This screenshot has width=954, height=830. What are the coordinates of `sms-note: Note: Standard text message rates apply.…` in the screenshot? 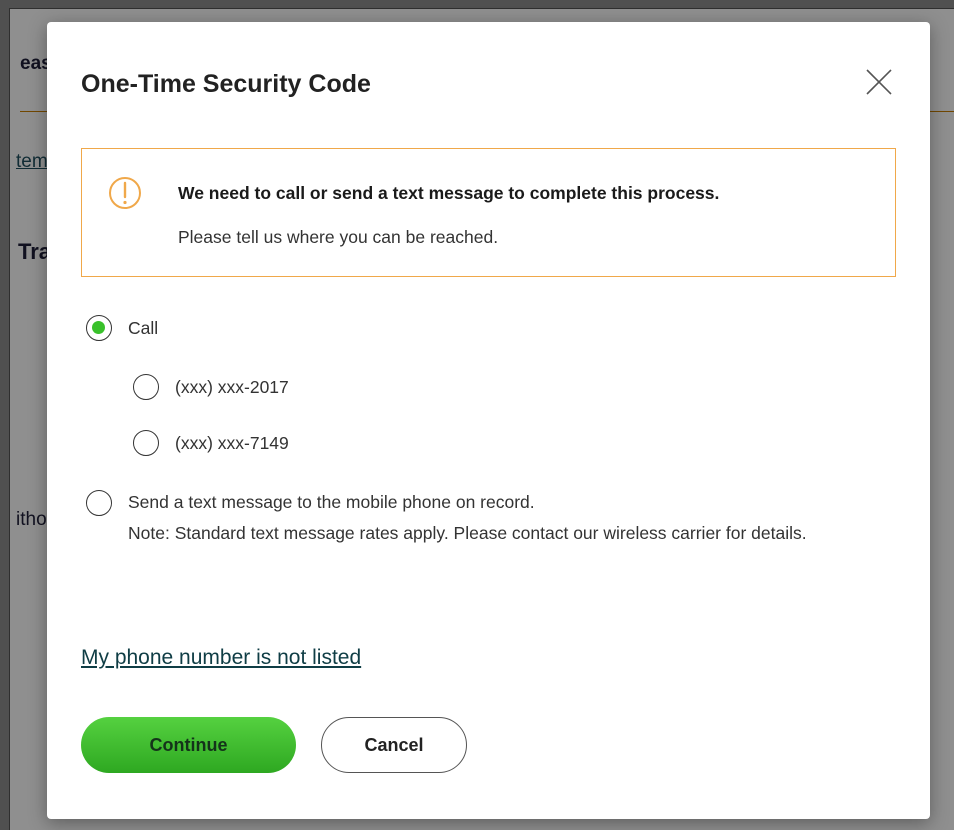 It's located at (467, 533).